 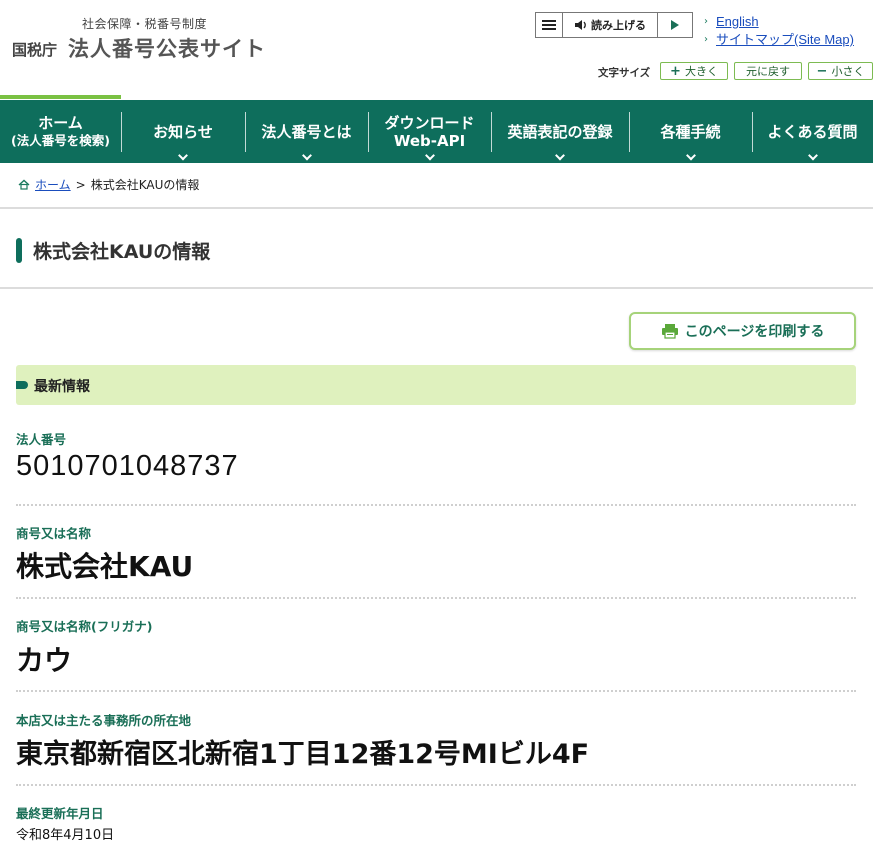 I want to click on active-tab-indicator, so click(x=60, y=97).